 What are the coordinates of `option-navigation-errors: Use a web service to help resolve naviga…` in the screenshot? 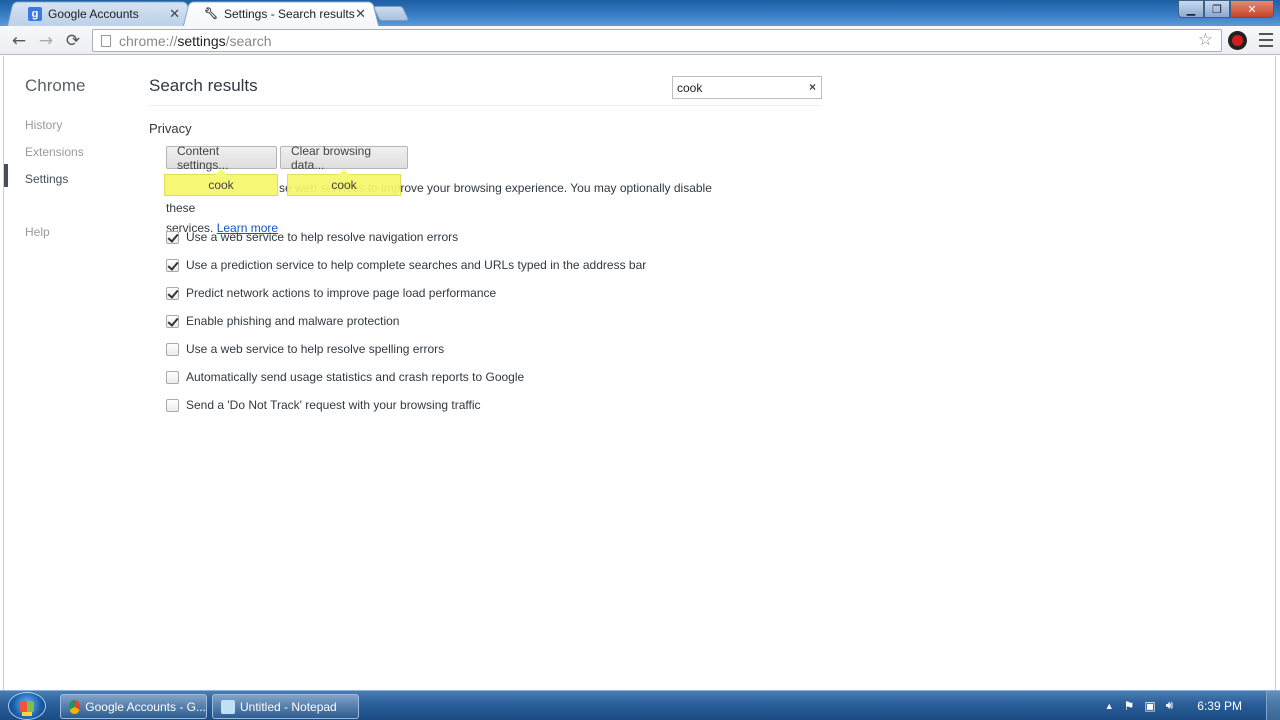 It's located at (312, 237).